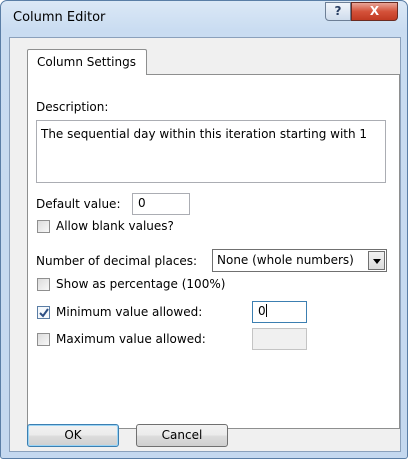 The image size is (410, 461). Describe the element at coordinates (73, 435) in the screenshot. I see `ok-button: OK` at that location.